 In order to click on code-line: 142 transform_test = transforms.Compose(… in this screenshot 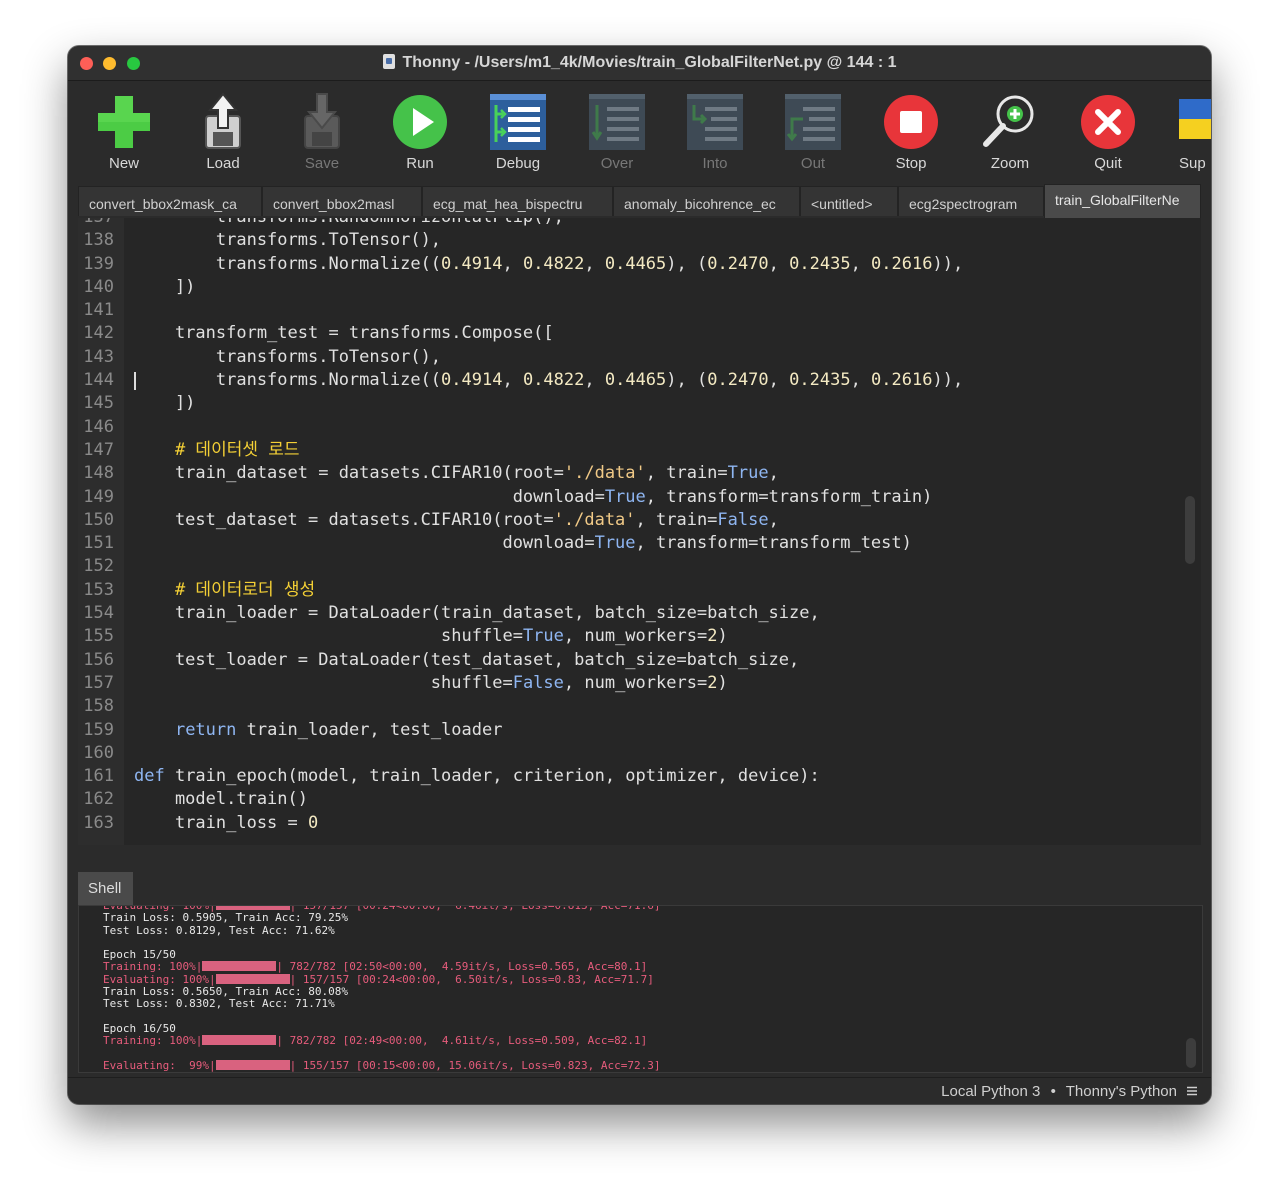, I will do `click(639, 333)`.